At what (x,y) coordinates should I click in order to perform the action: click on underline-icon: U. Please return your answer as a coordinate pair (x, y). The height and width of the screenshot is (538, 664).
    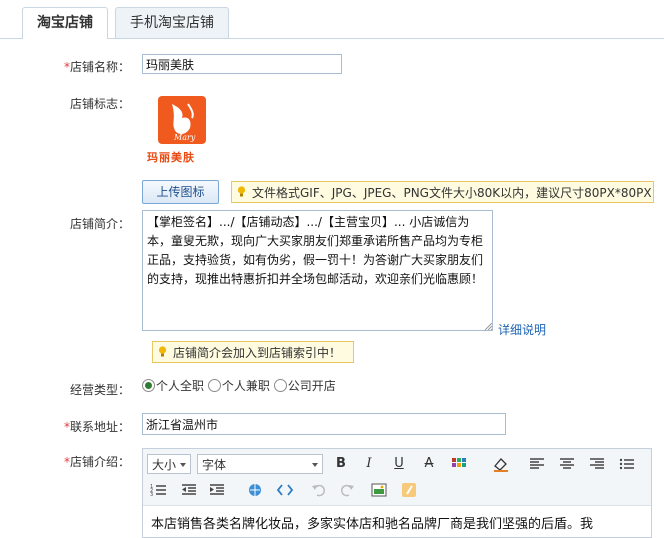
    Looking at the image, I should click on (399, 464).